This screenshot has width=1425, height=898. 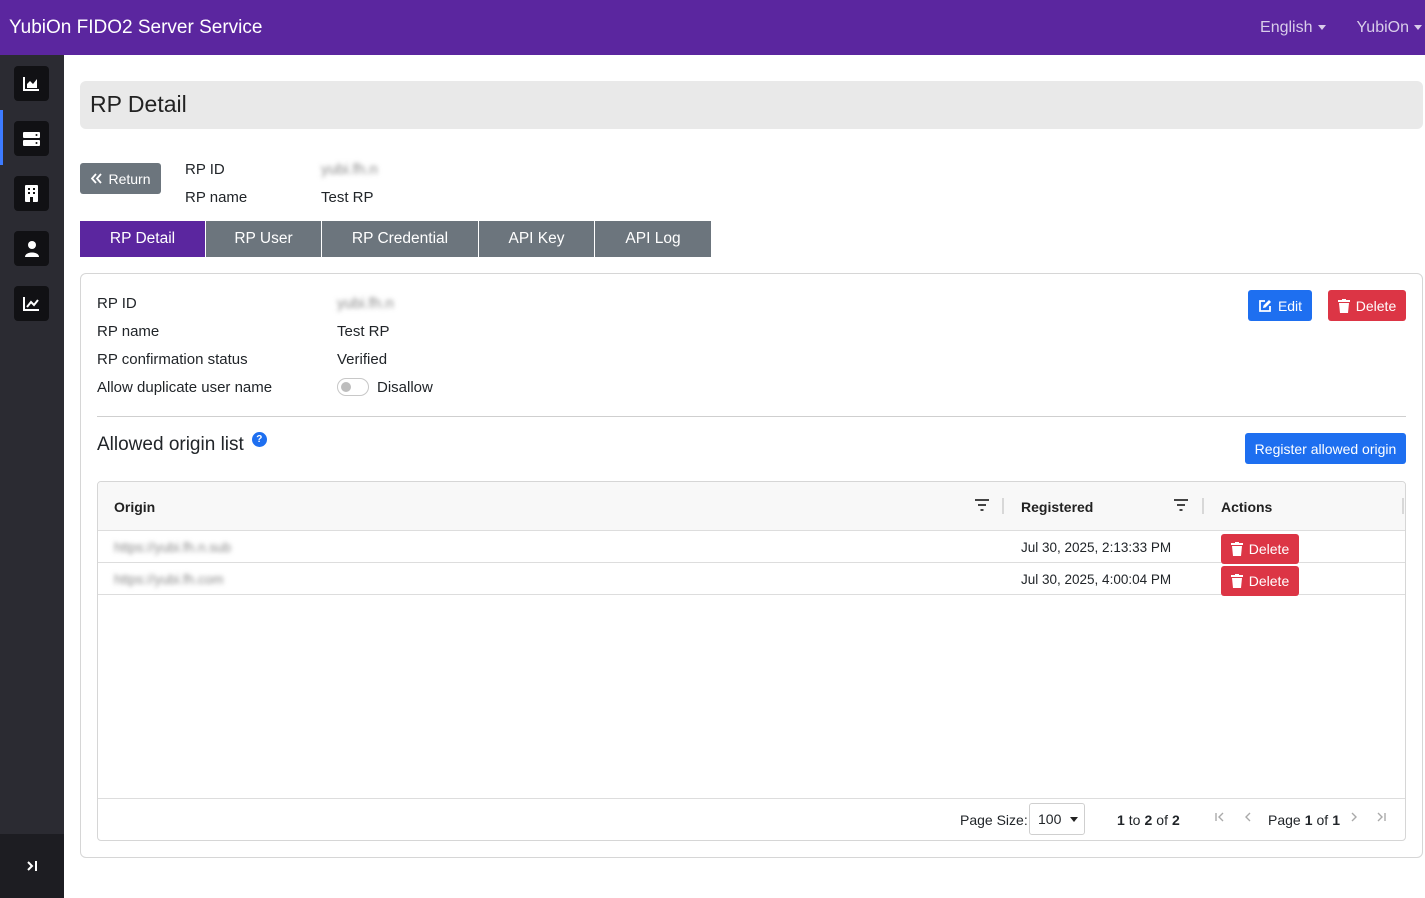 I want to click on sidebar-item-dashboard, so click(x=31, y=83).